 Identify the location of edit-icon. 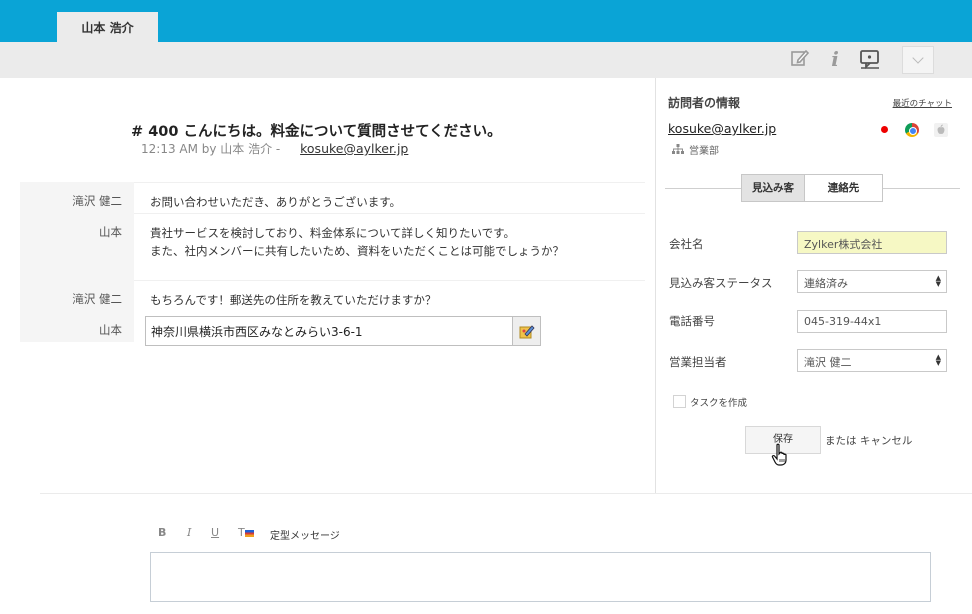
(800, 59).